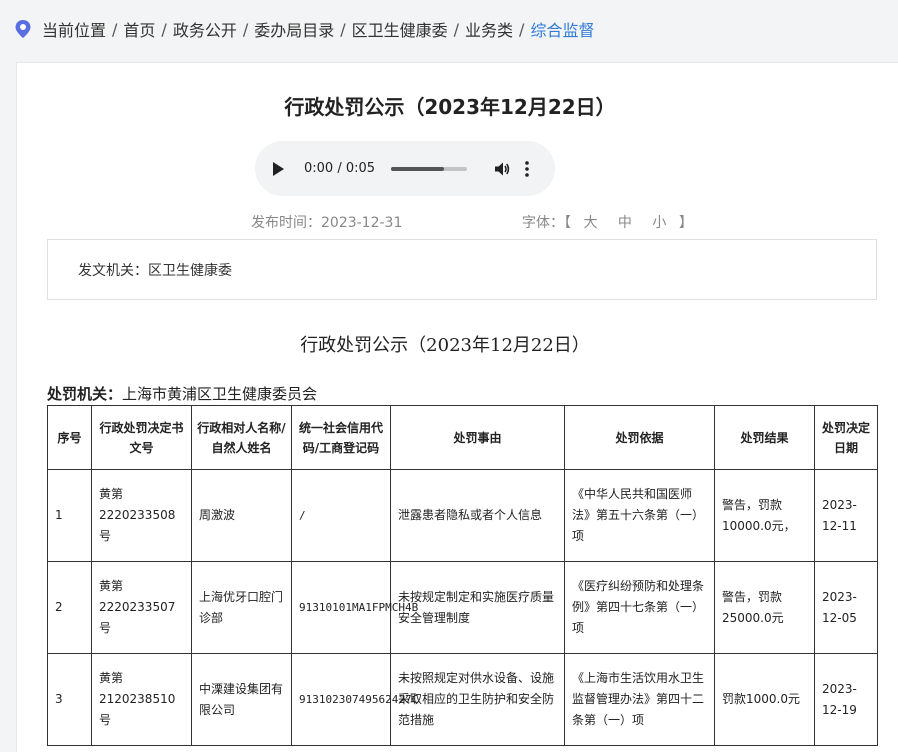  Describe the element at coordinates (294, 29) in the screenshot. I see `breadcrumb-link-bureau-directory: 委办局目录` at that location.